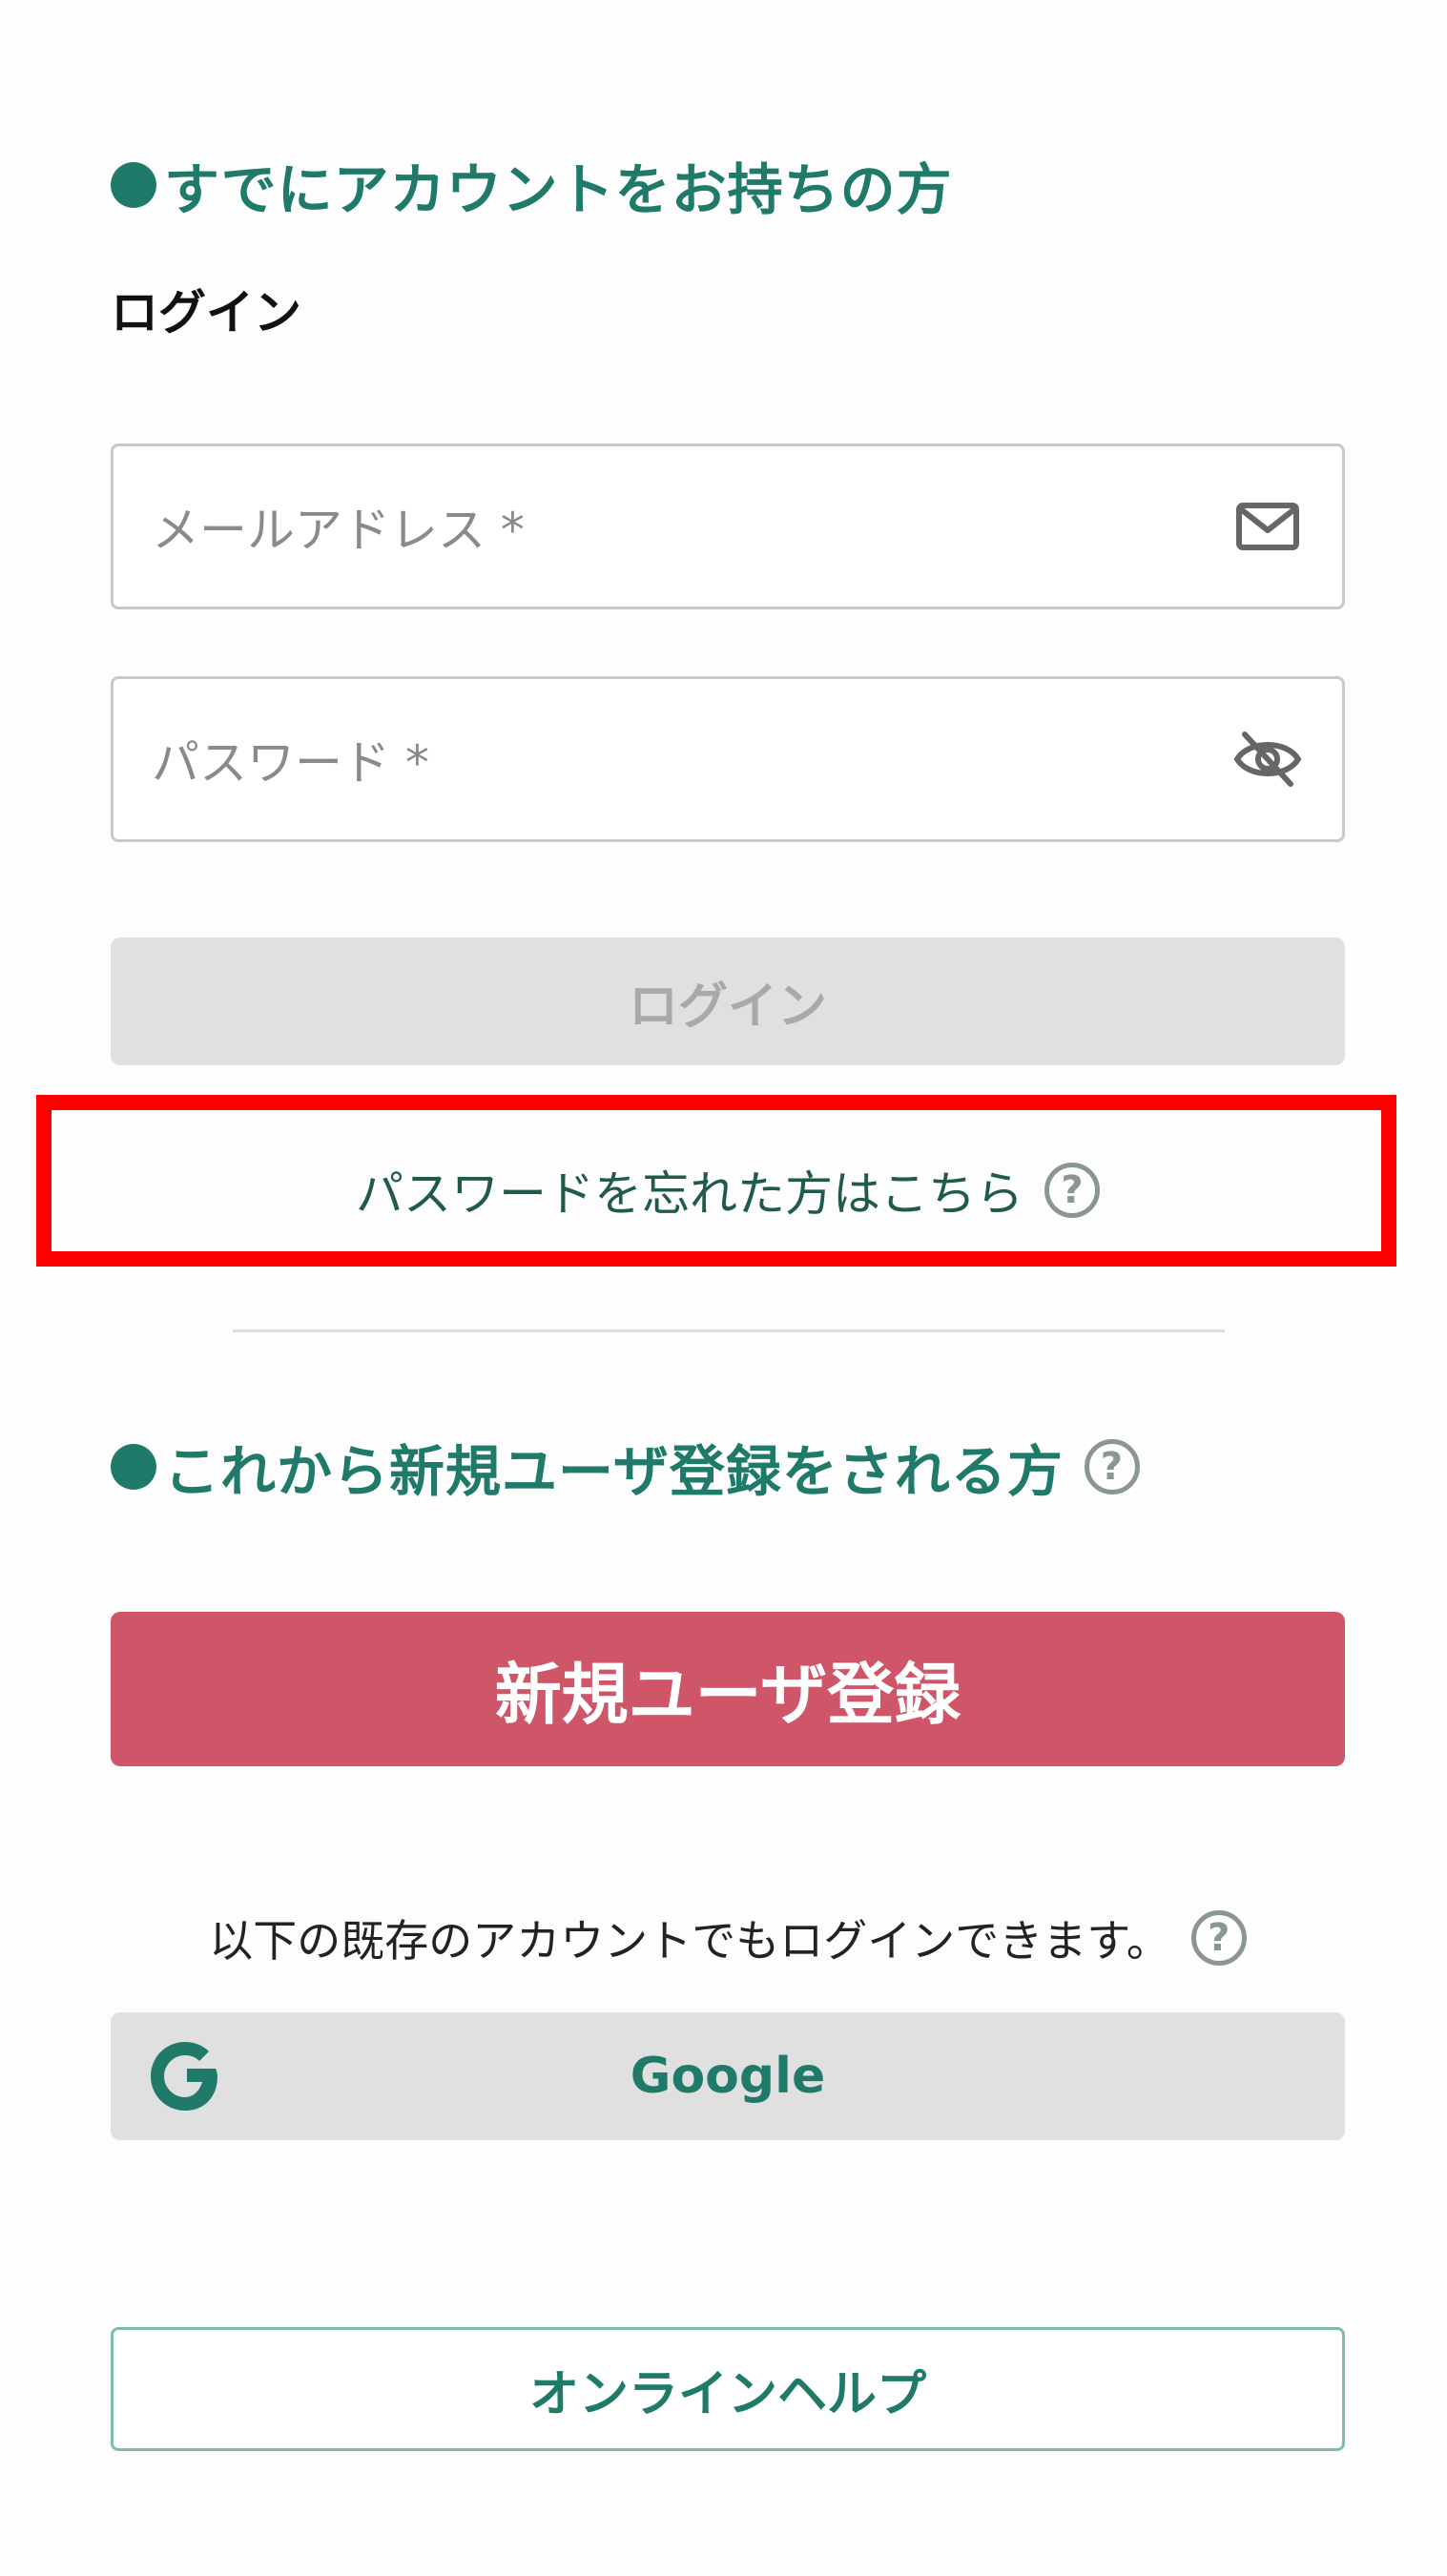 The width and height of the screenshot is (1447, 2576). I want to click on google-g-icon, so click(184, 2076).